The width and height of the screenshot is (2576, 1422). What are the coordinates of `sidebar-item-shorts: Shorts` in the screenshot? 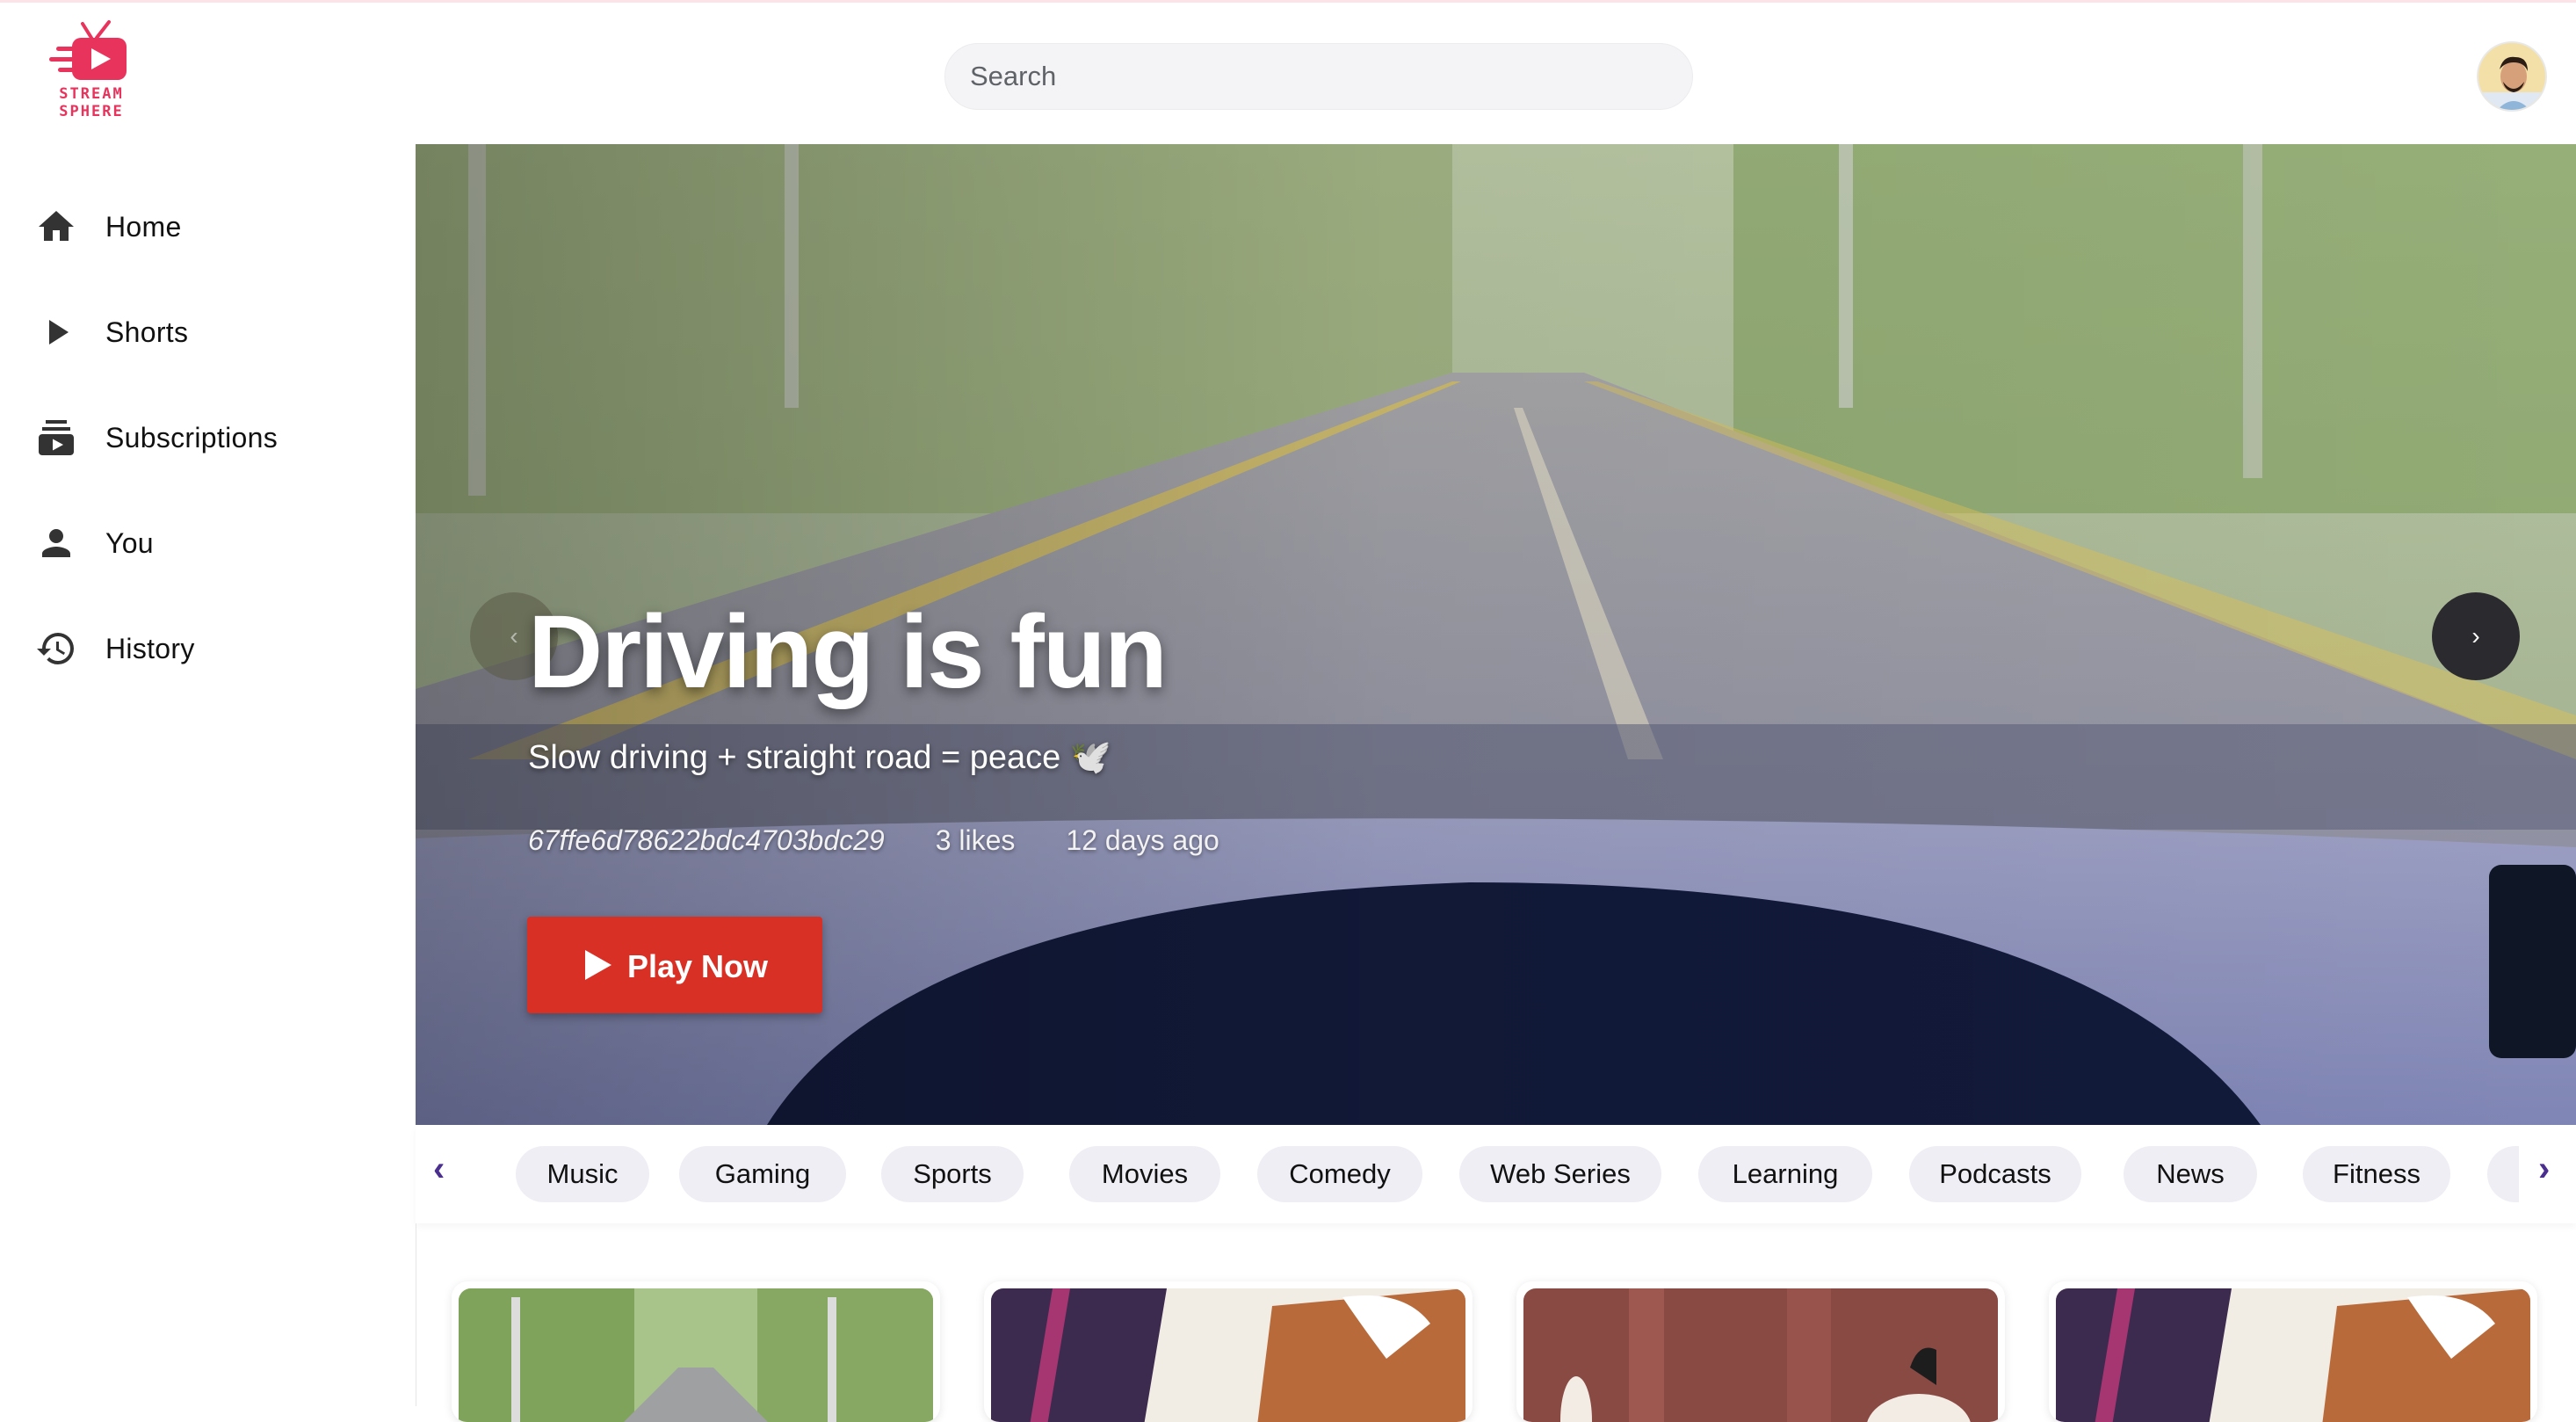 It's located at (207, 332).